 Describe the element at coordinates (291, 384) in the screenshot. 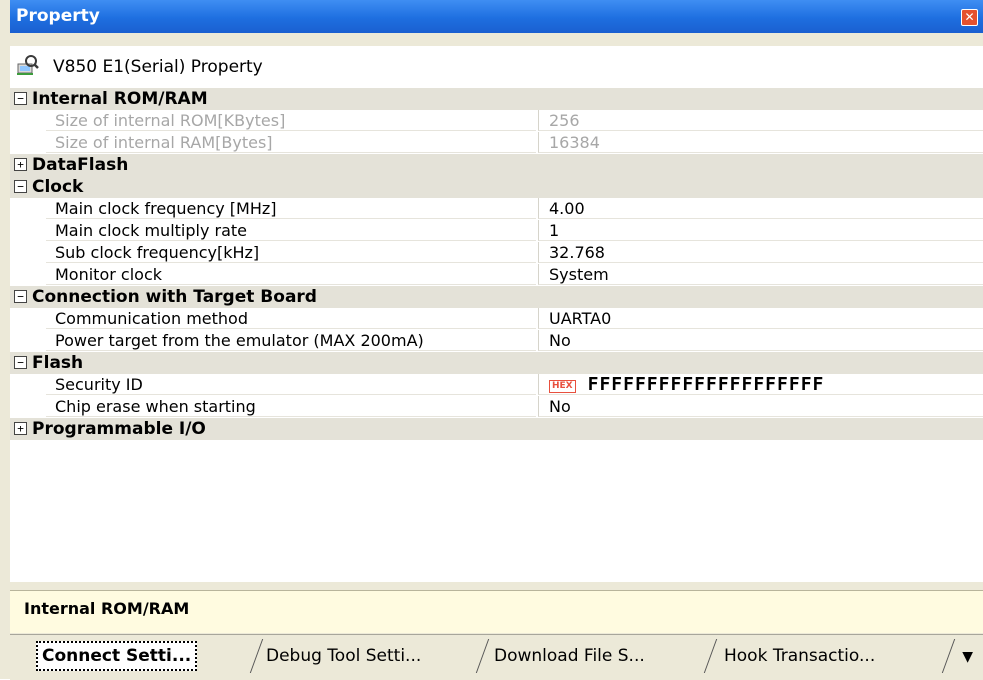

I see `property-name: Security ID` at that location.